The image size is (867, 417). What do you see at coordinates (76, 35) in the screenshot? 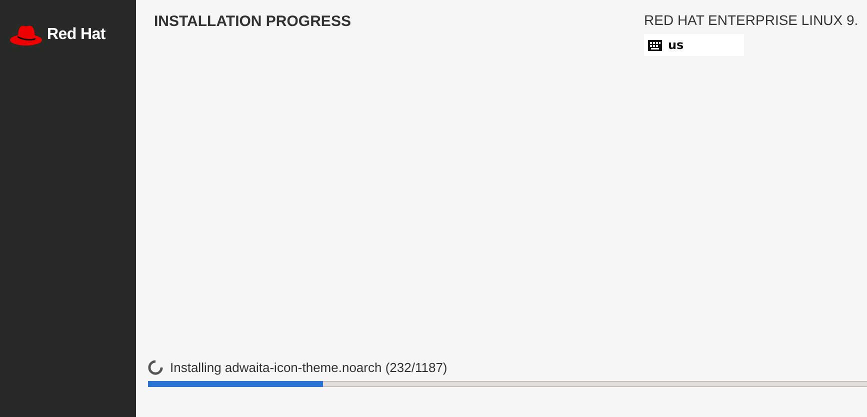
I see `logo-text: Red Hat` at bounding box center [76, 35].